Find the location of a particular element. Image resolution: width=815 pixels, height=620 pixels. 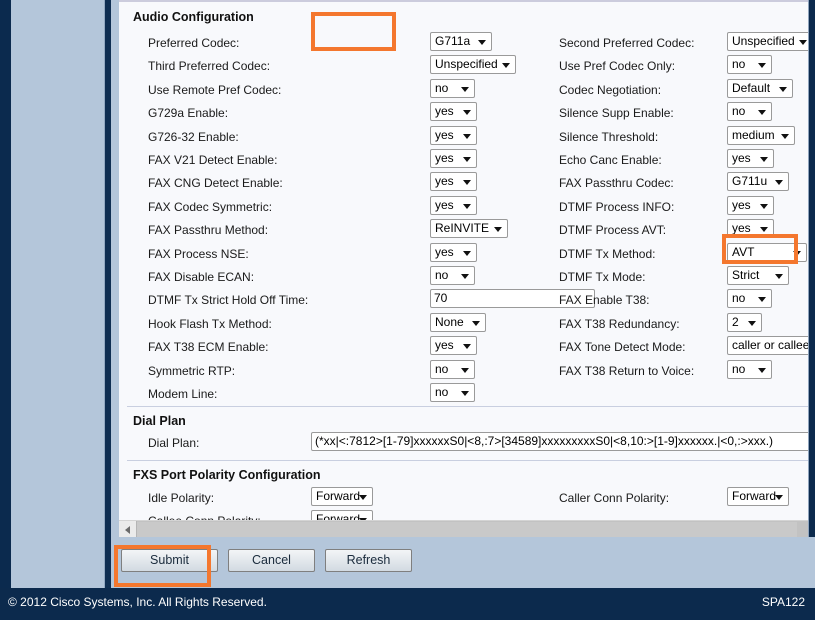

audio-select-echo-canc-enable: yes is located at coordinates (750, 158).